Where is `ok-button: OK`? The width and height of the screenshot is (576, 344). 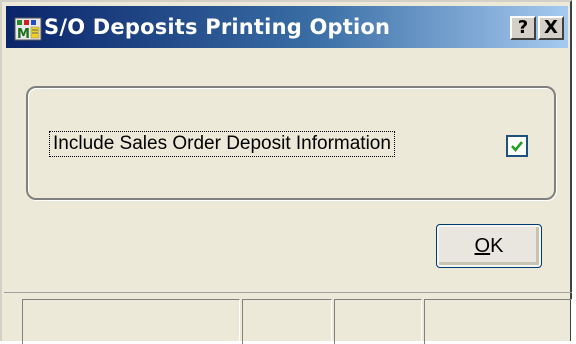 ok-button: OK is located at coordinates (489, 246).